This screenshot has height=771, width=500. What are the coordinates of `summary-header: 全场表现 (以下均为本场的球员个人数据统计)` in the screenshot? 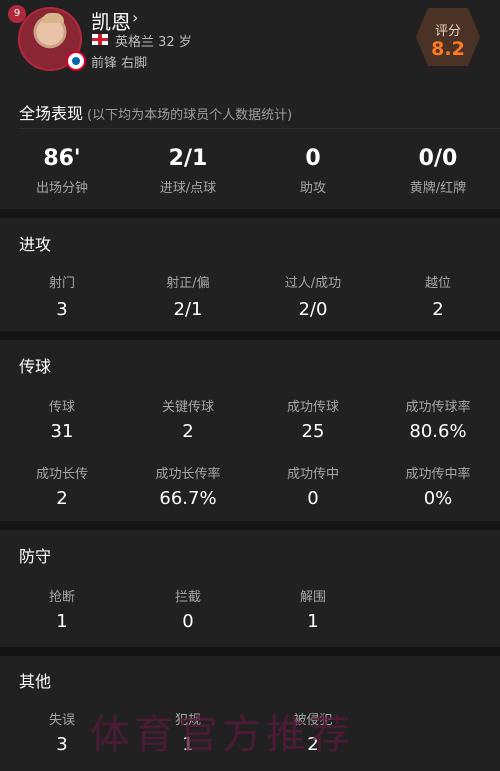 It's located at (155, 112).